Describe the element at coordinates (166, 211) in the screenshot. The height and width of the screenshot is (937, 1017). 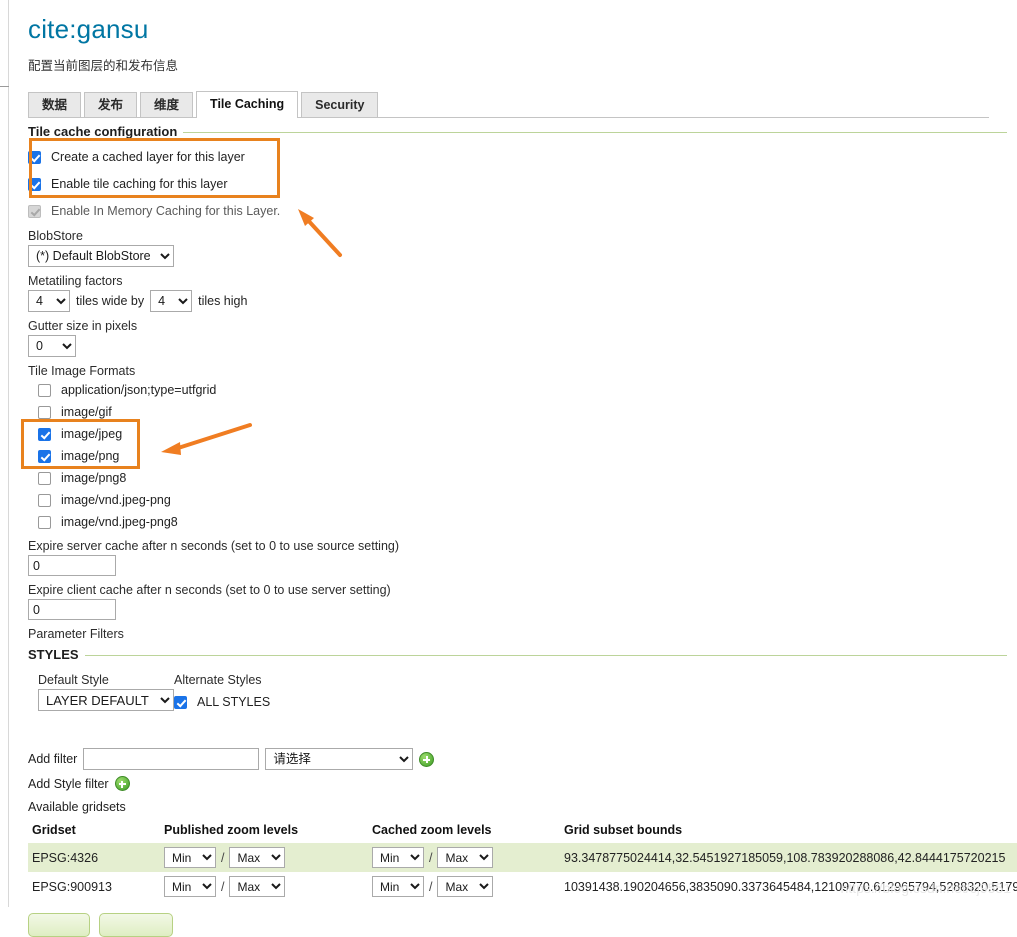
I see `enable-in-memory-caching-label: Enable In Memory Caching for this Layer.` at that location.